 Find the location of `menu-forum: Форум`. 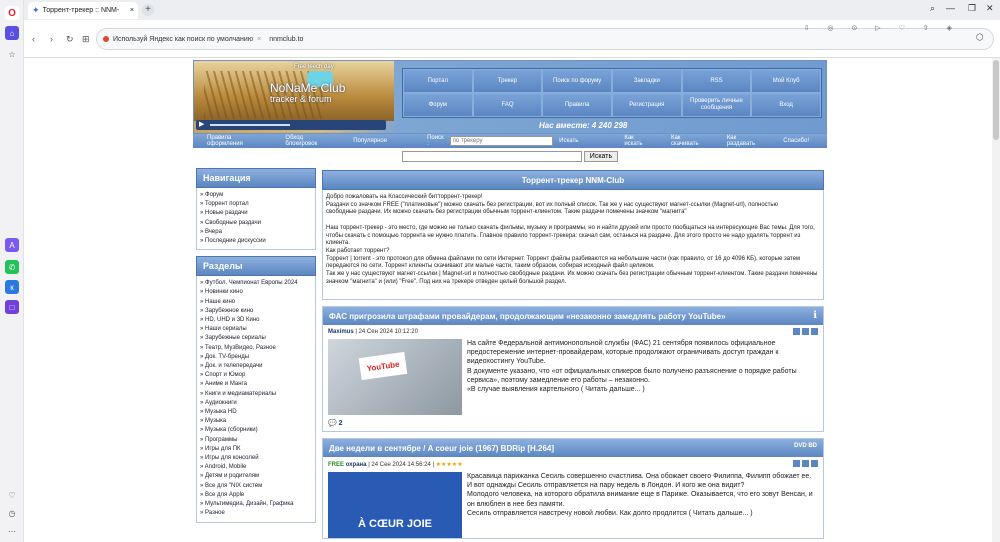

menu-forum: Форум is located at coordinates (438, 105).